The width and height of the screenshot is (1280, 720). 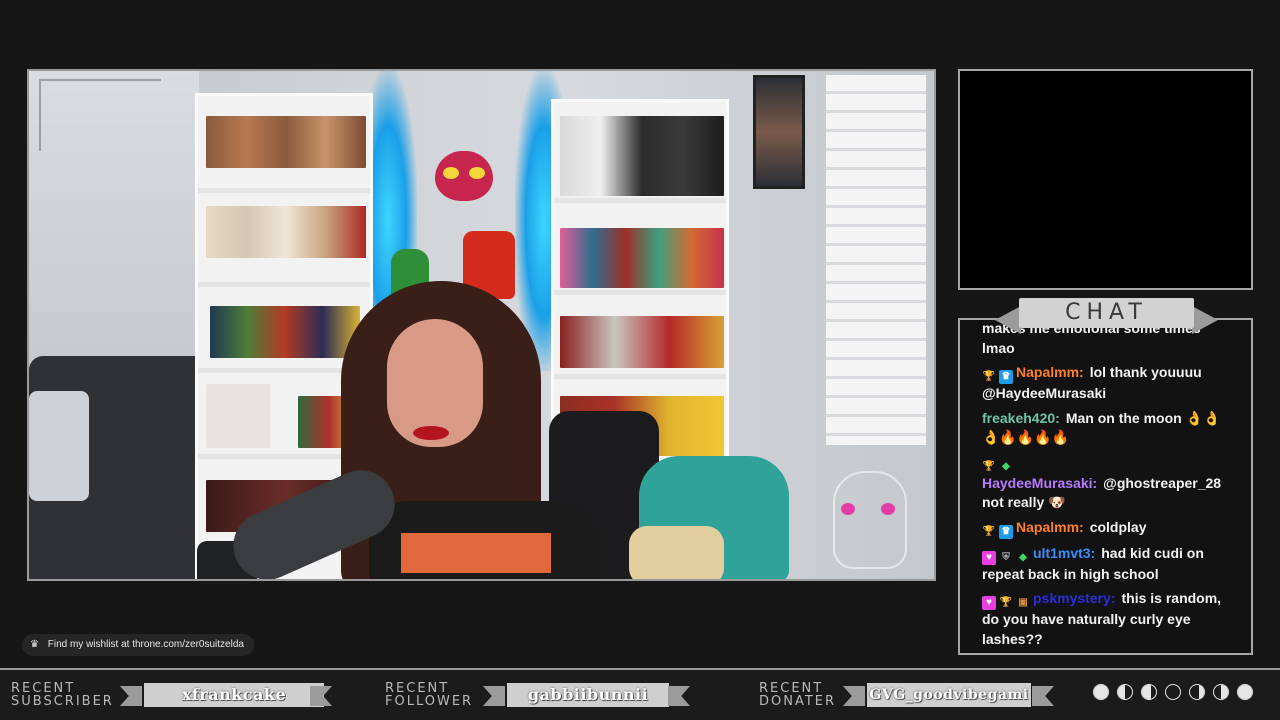 I want to click on chat-message-text: lol thank youuuu @HaydeeMurasaki, so click(x=1092, y=382).